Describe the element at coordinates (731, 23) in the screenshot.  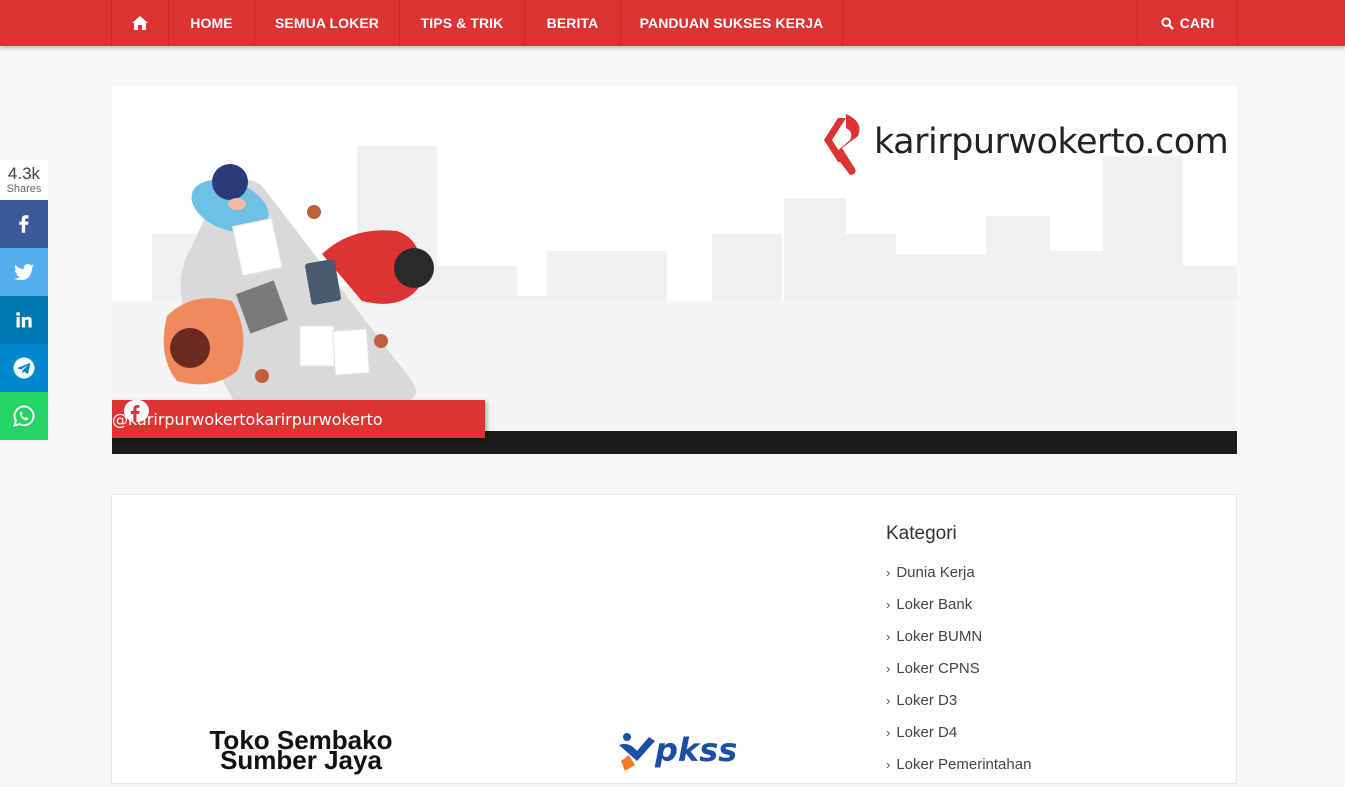
I see `nav-panduan: PANDUAN SUKSES KERJA` at that location.